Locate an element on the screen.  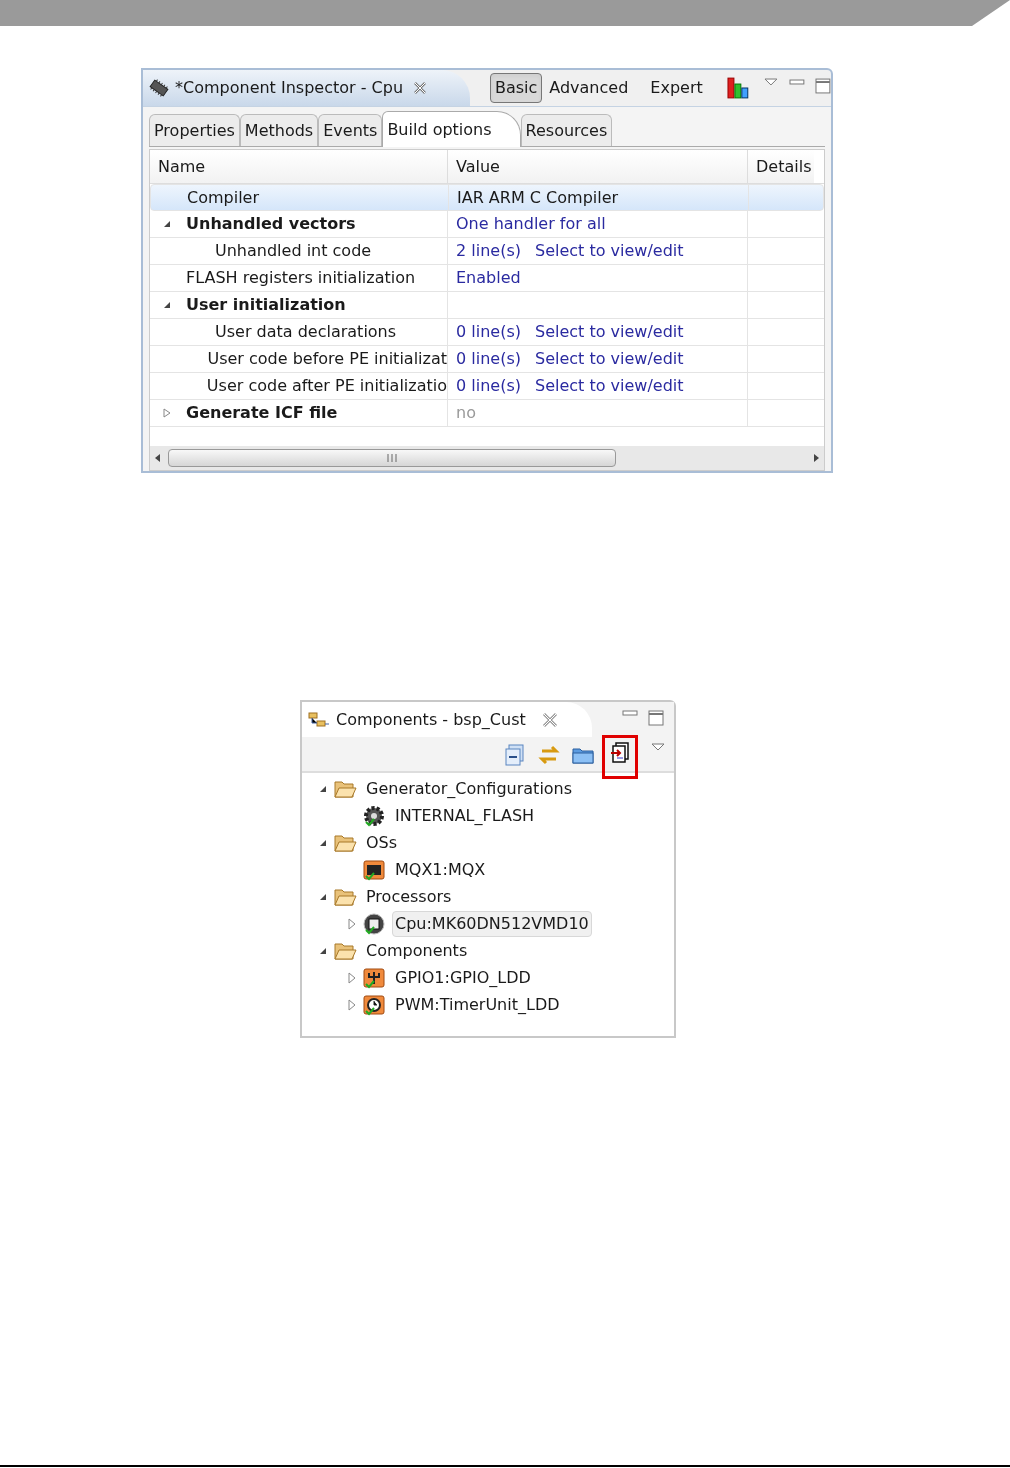
property-name: User code after PE initializatio is located at coordinates (326, 386).